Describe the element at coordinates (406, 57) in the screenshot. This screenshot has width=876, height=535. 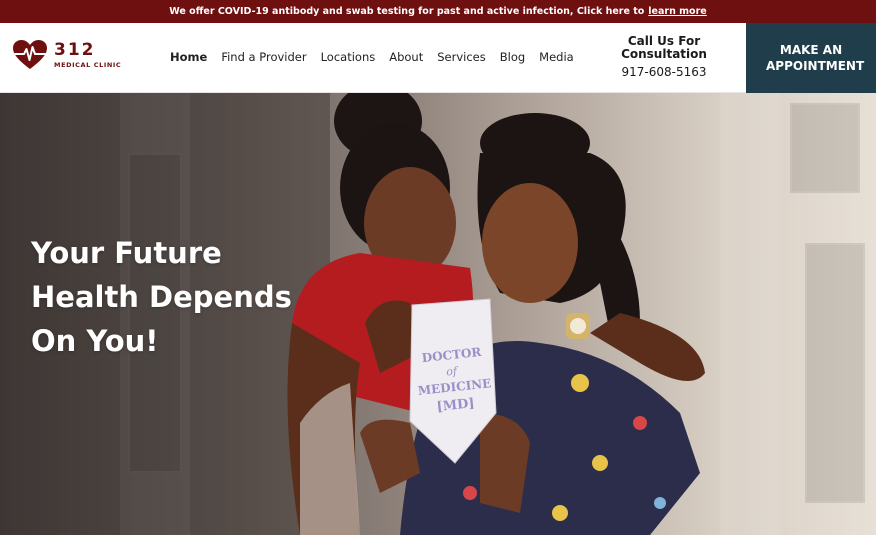
I see `nav-item-about: About` at that location.